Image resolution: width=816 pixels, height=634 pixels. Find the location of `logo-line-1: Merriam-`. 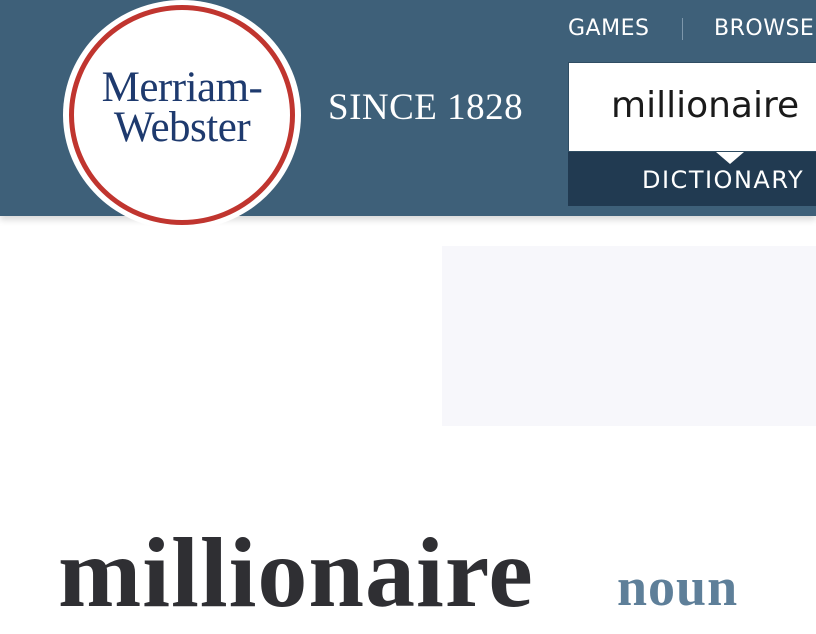

logo-line-1: Merriam- is located at coordinates (182, 87).